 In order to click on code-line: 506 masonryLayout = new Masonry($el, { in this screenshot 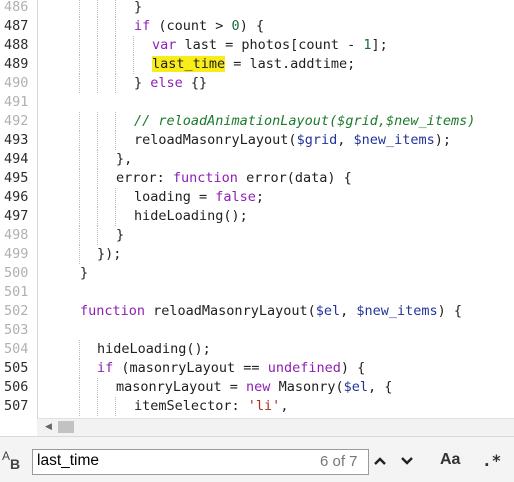, I will do `click(257, 387)`.